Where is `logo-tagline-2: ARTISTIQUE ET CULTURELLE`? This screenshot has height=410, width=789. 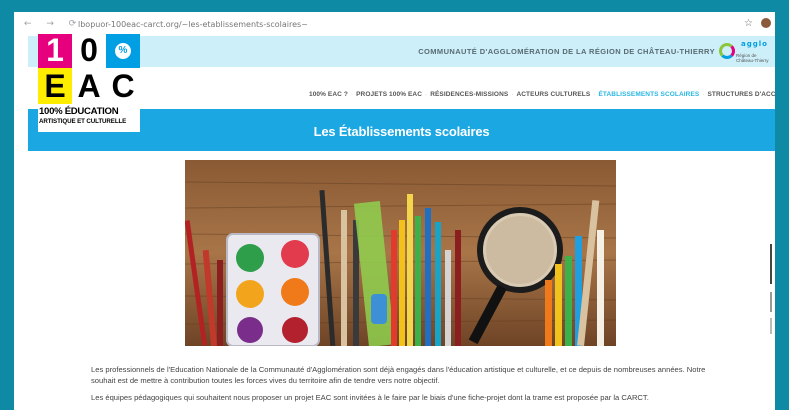
logo-tagline-2: ARTISTIQUE ET CULTURELLE is located at coordinates (83, 121).